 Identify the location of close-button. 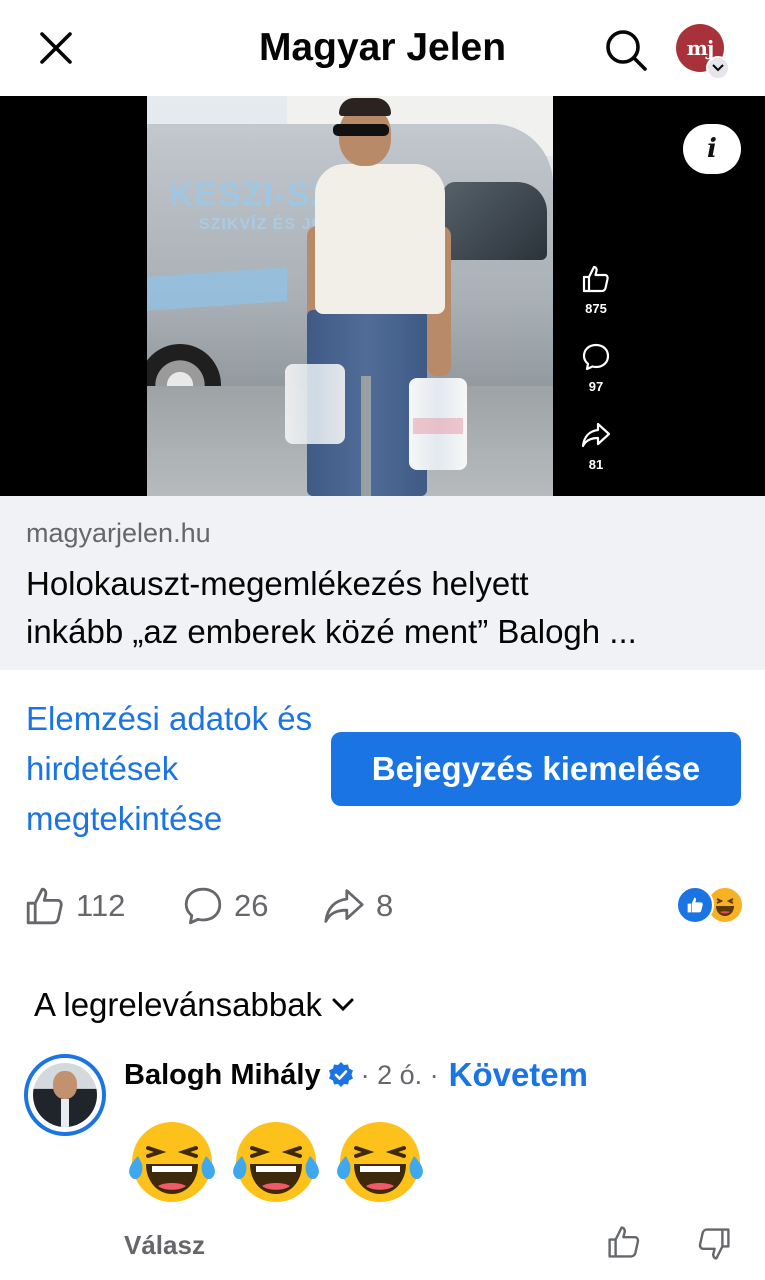
(56, 48).